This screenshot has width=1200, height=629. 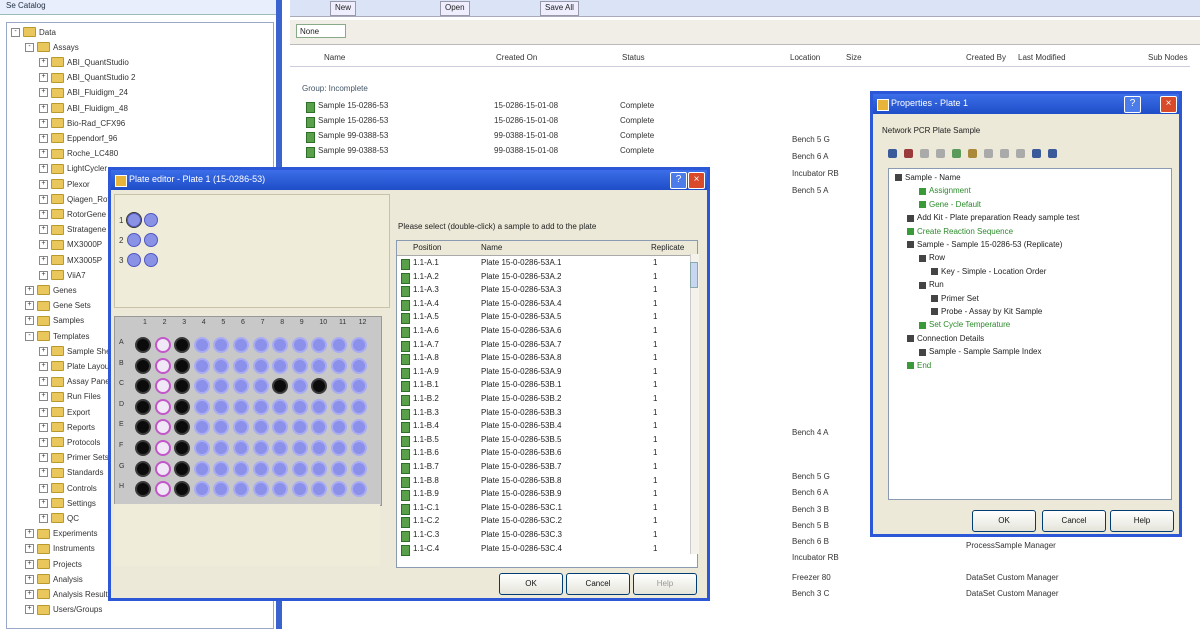 What do you see at coordinates (694, 275) in the screenshot?
I see `list-scrollbar-thumb` at bounding box center [694, 275].